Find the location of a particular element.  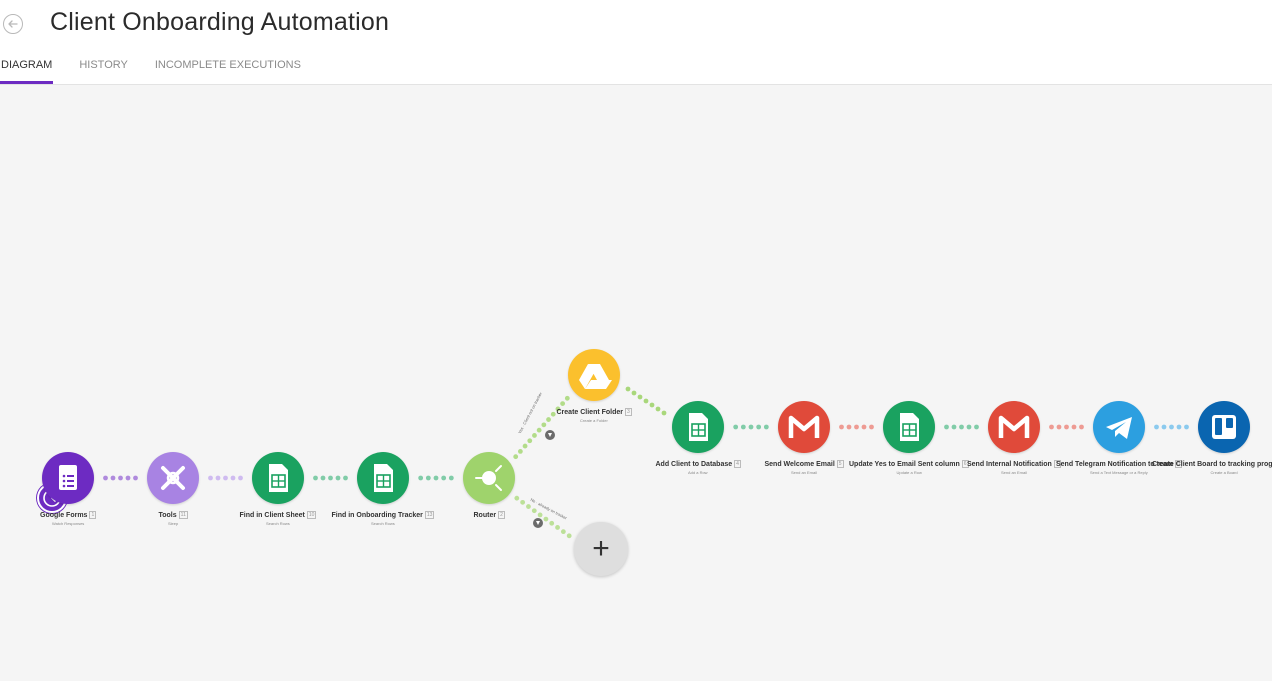

module-label: Router 2 is located at coordinates (489, 515).